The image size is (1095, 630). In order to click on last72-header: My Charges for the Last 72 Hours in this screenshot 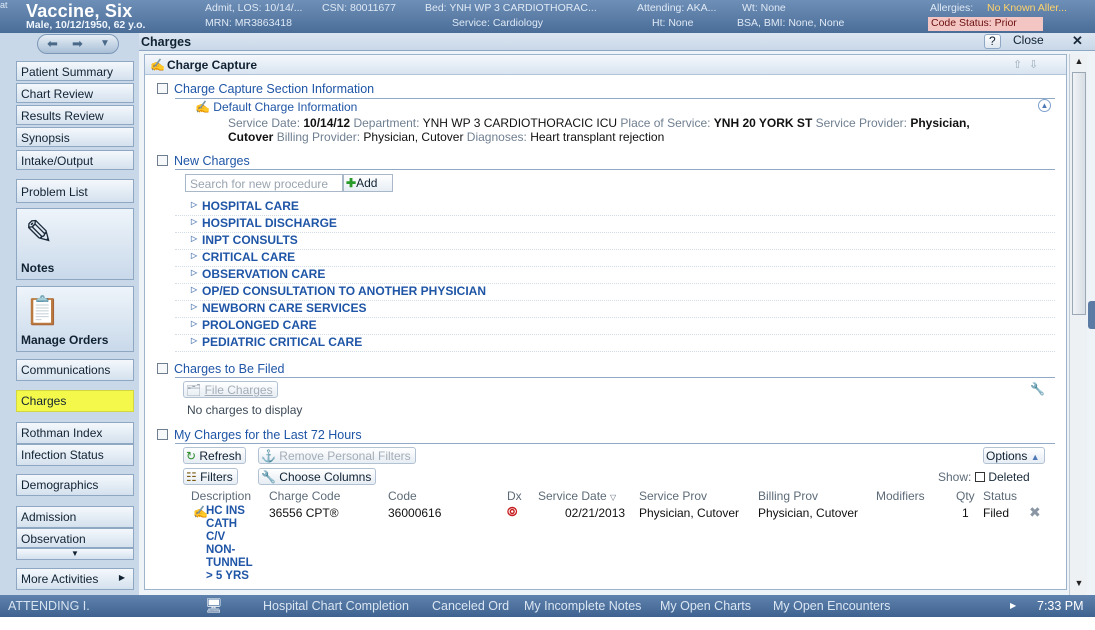, I will do `click(259, 435)`.